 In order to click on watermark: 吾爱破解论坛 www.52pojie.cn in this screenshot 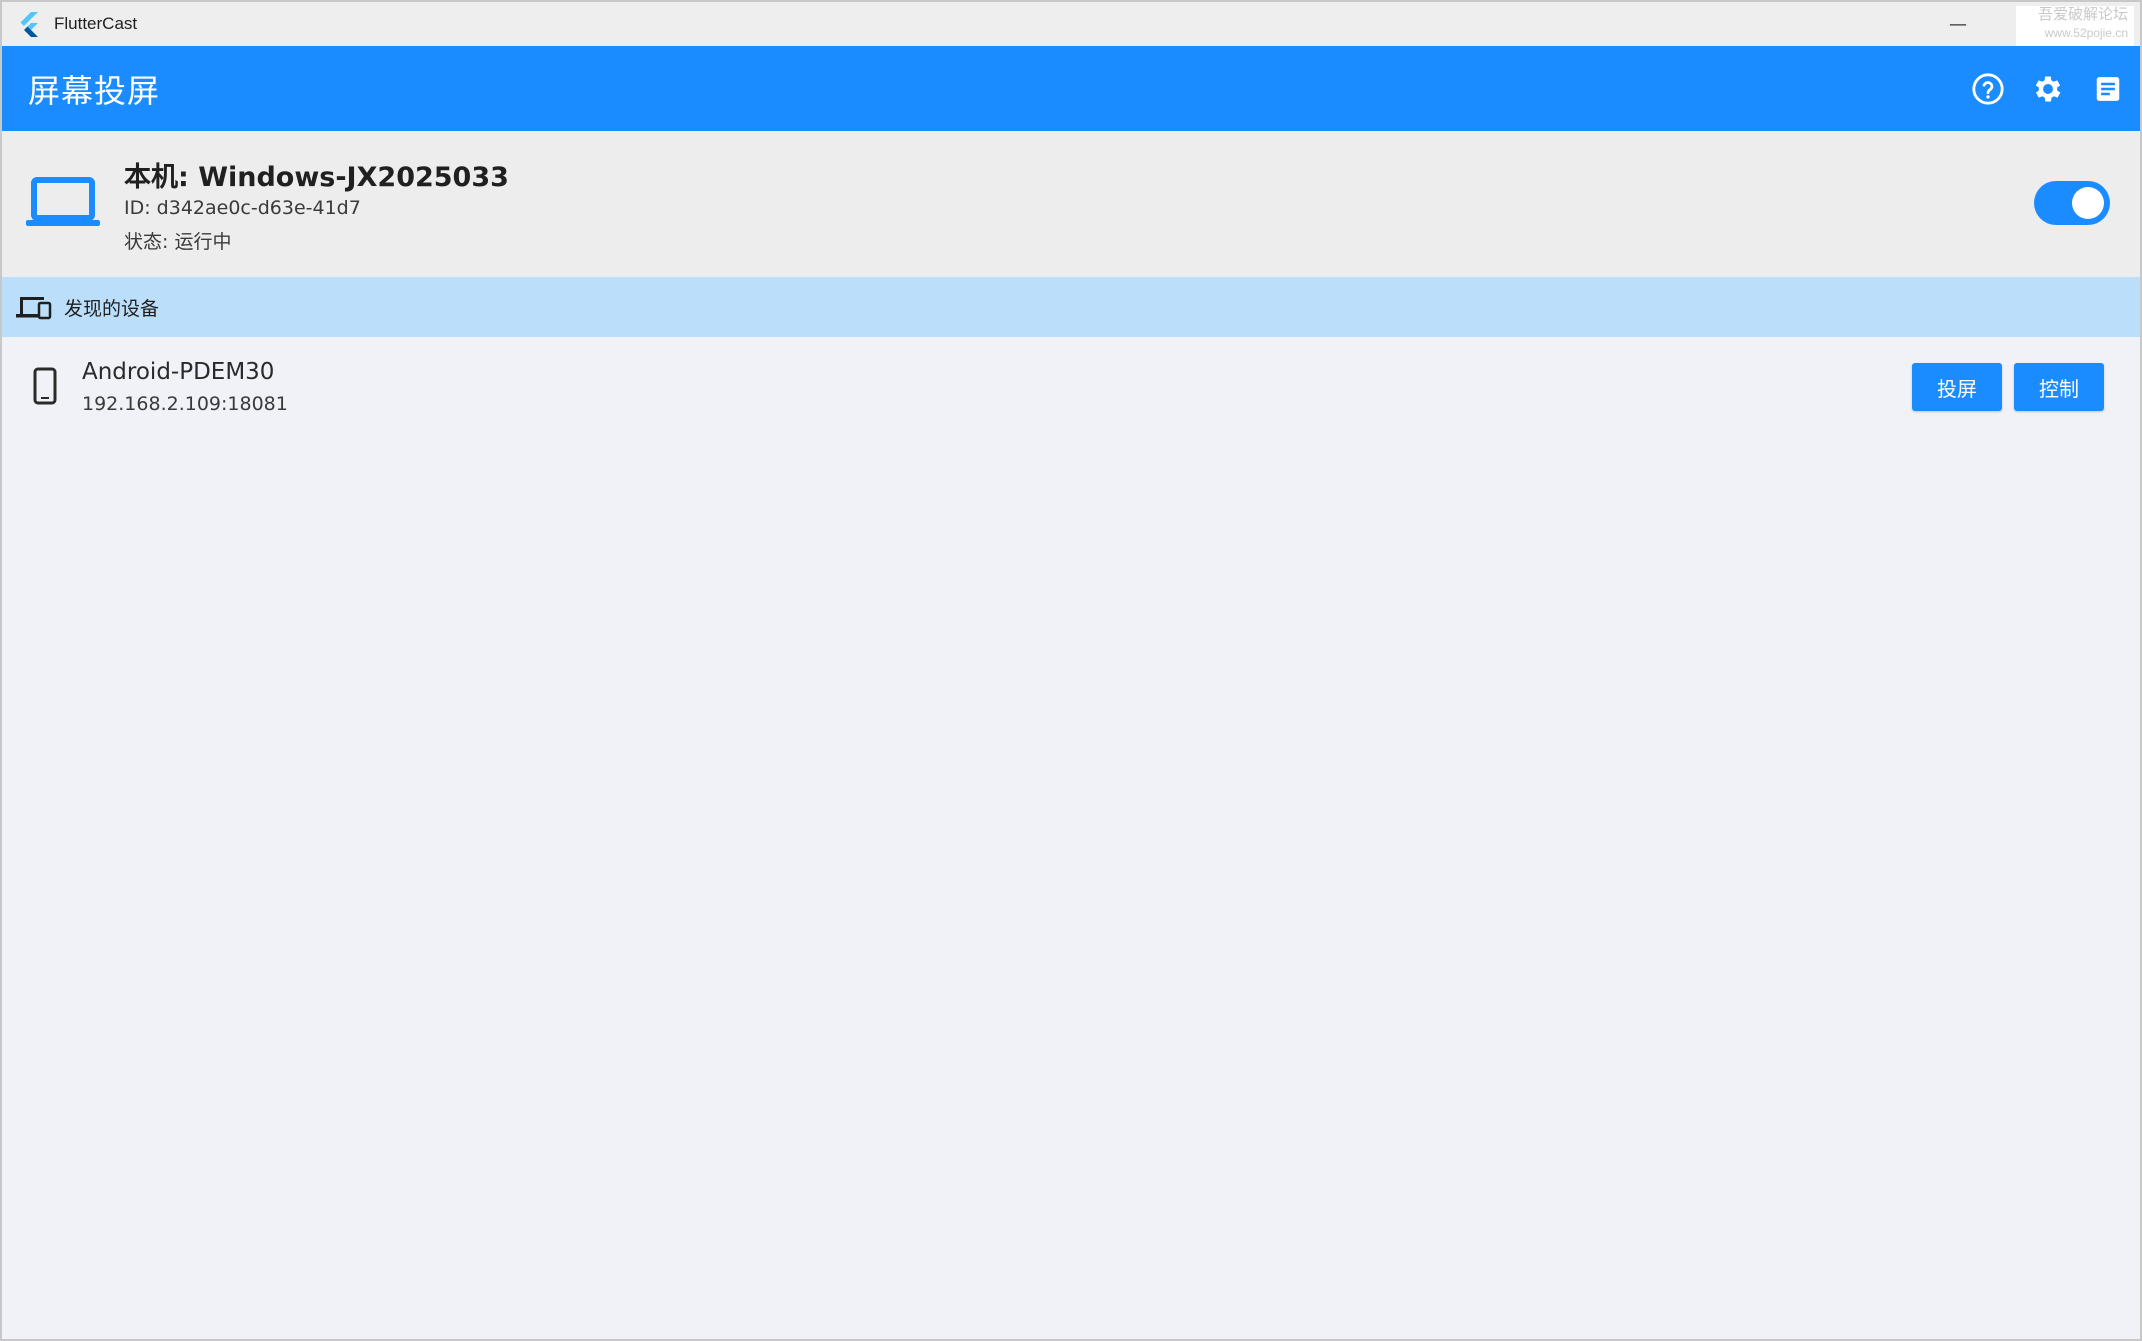, I will do `click(2075, 28)`.